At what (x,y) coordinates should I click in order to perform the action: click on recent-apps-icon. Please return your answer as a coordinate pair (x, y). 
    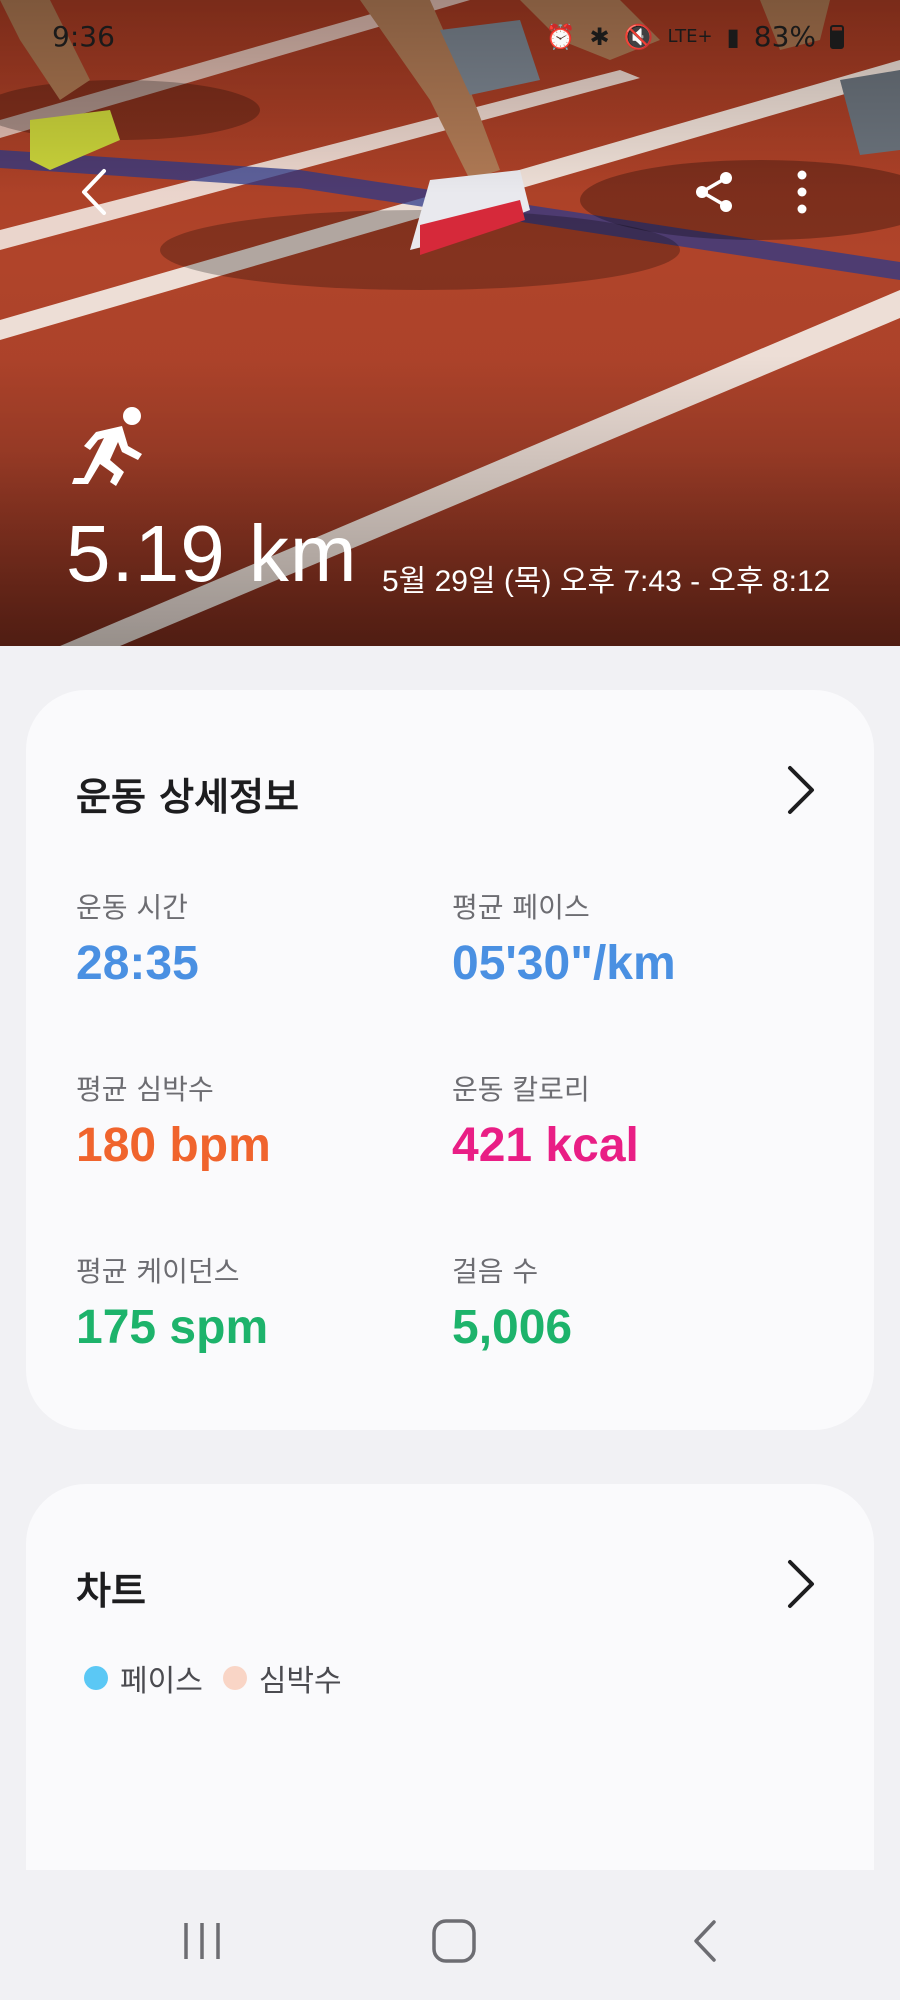
    Looking at the image, I should click on (202, 1941).